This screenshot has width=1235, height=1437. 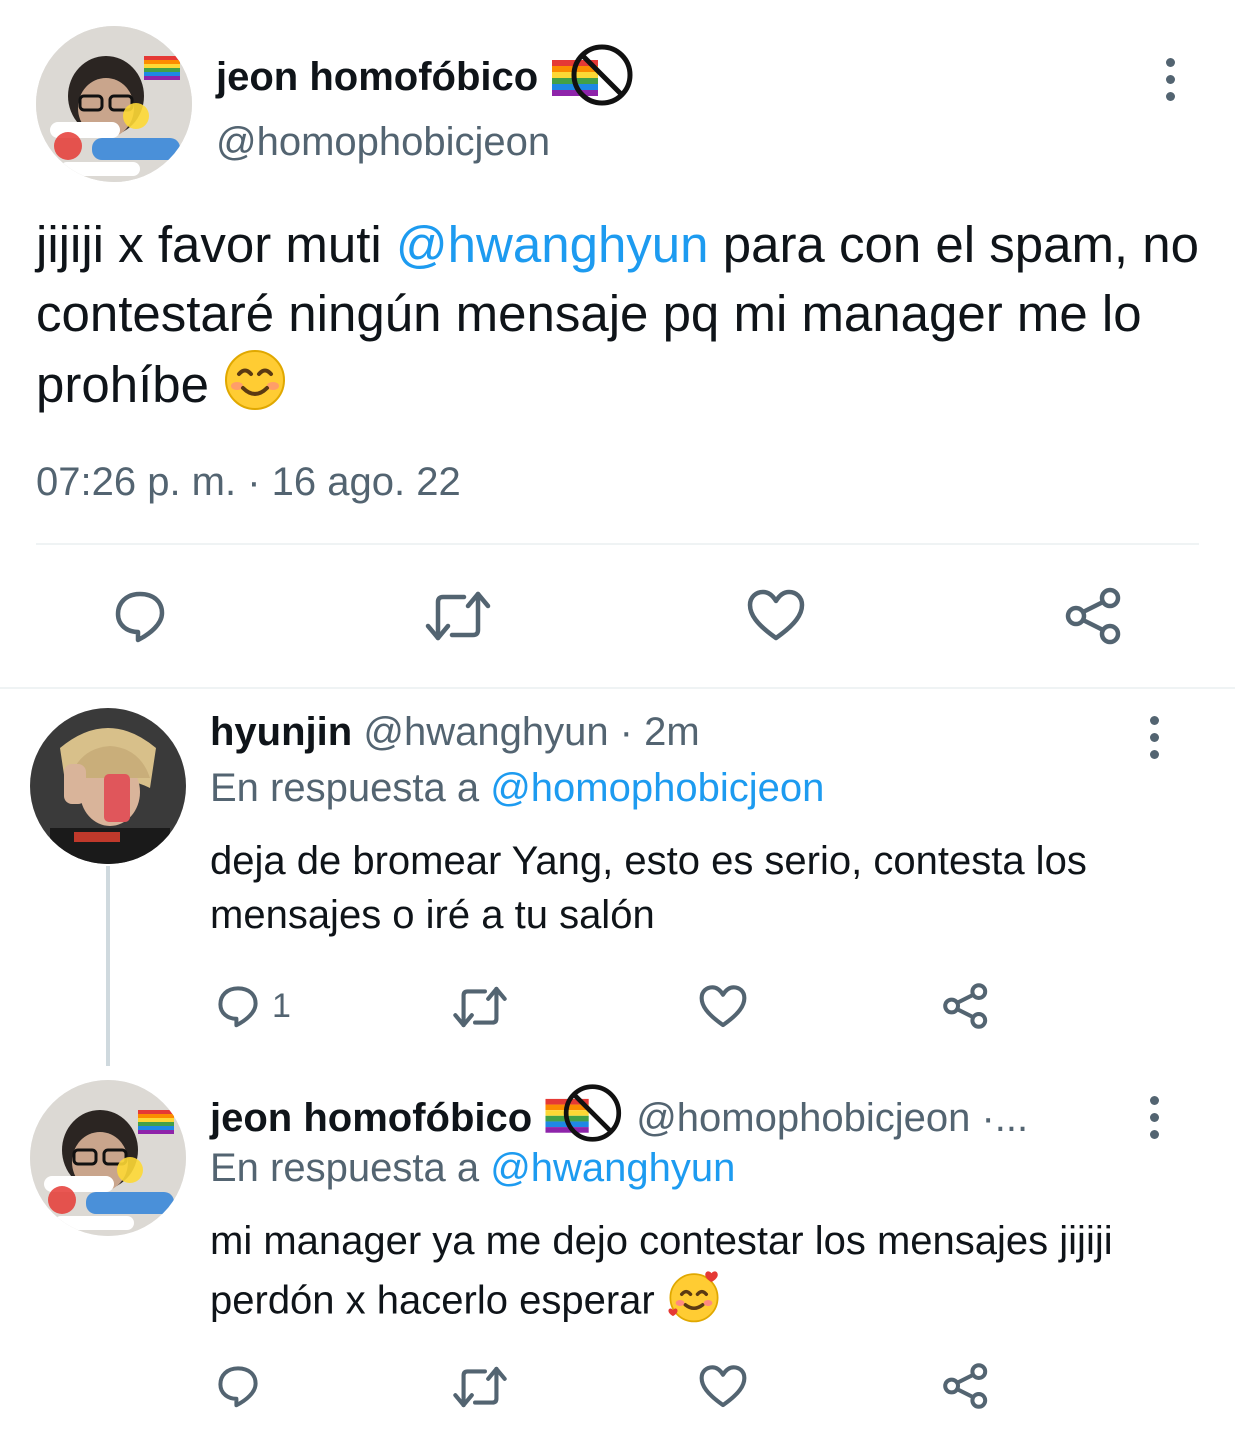 What do you see at coordinates (216, 244) in the screenshot?
I see `tweet-text-start: jijiji x favor muti` at bounding box center [216, 244].